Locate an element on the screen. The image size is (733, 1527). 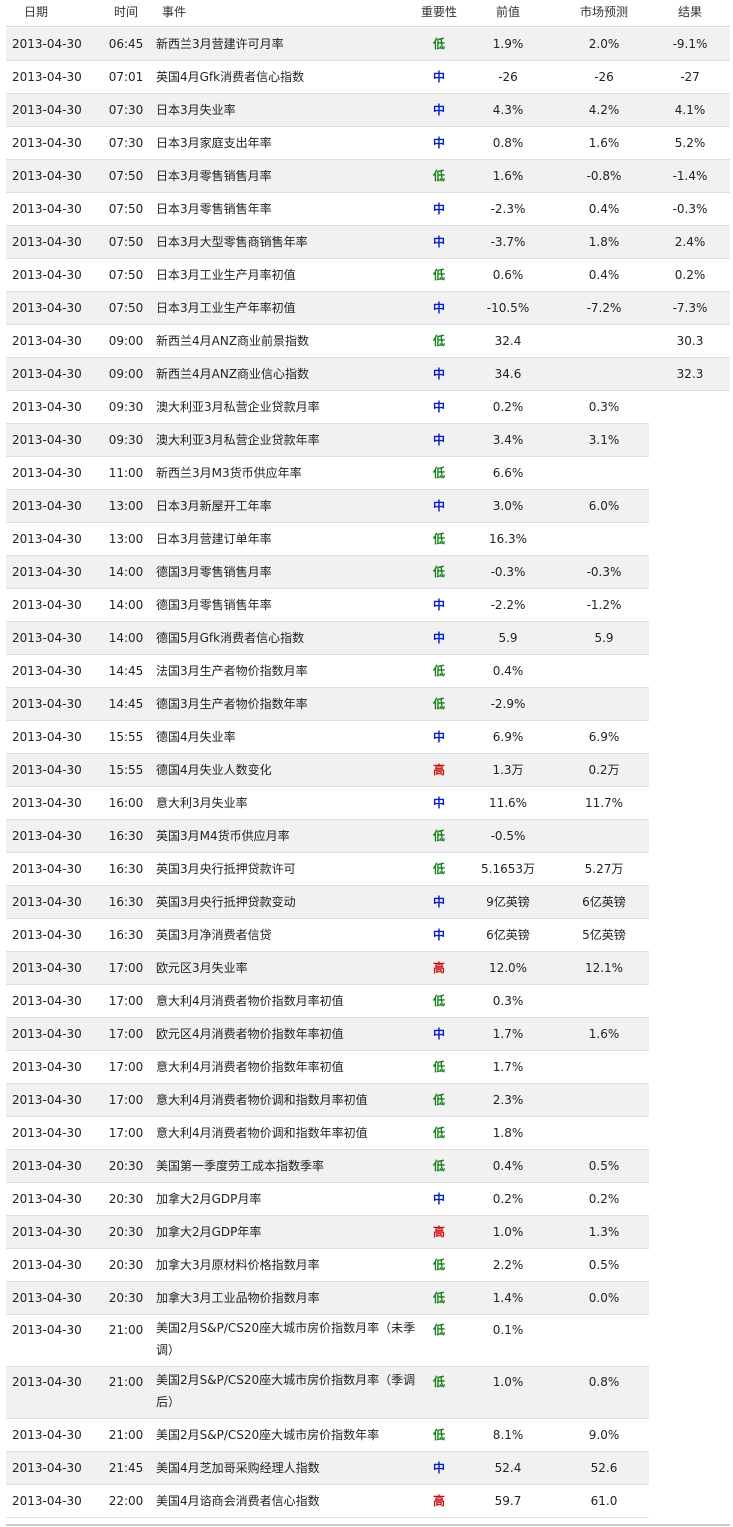
cell-time: 16:00 is located at coordinates (126, 803).